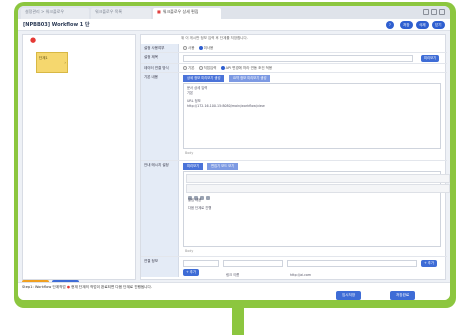 The image size is (464, 335). What do you see at coordinates (294, 48) in the screenshot?
I see `use-row: 설정 사용여부 사용 미사용` at bounding box center [294, 48].